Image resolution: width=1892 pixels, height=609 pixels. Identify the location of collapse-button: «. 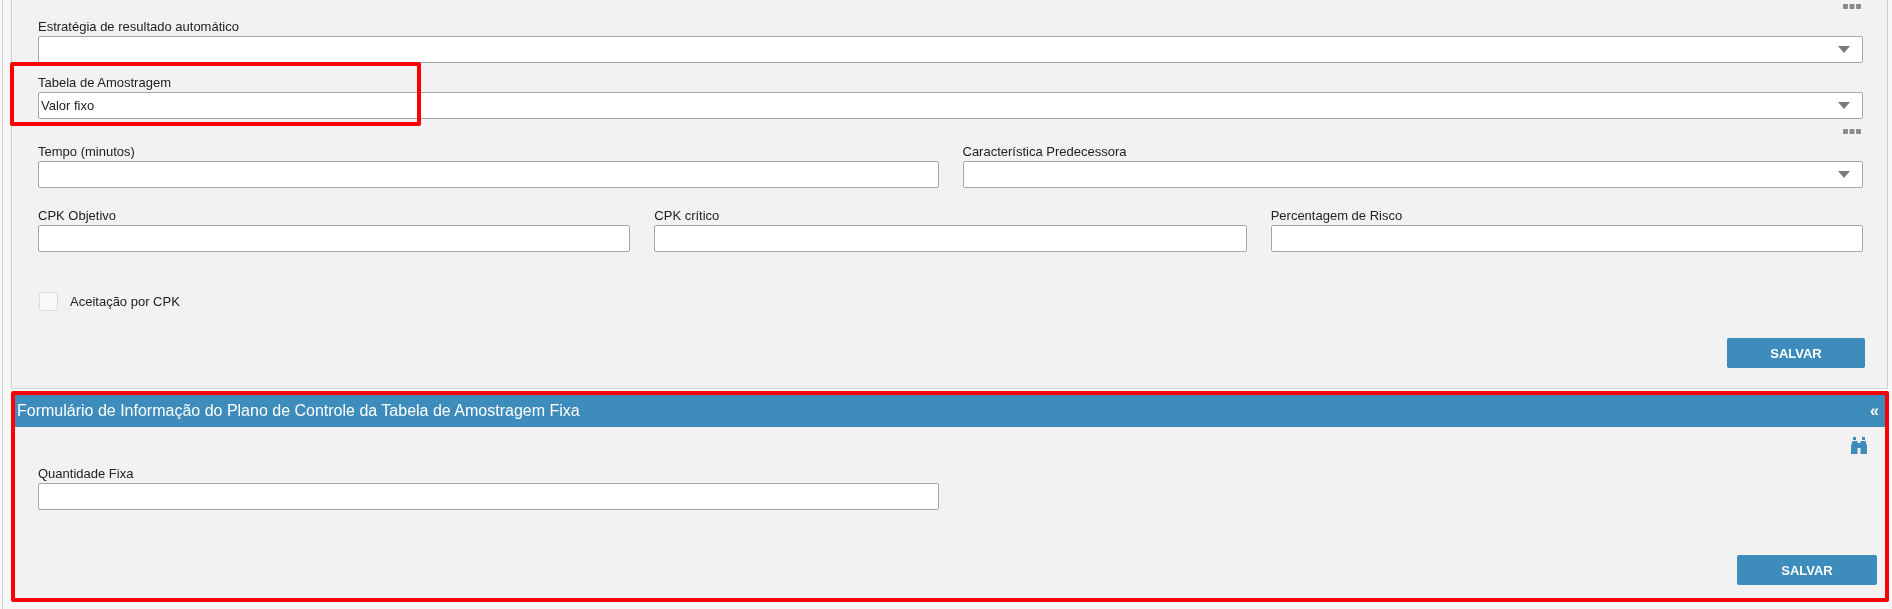
(1874, 411).